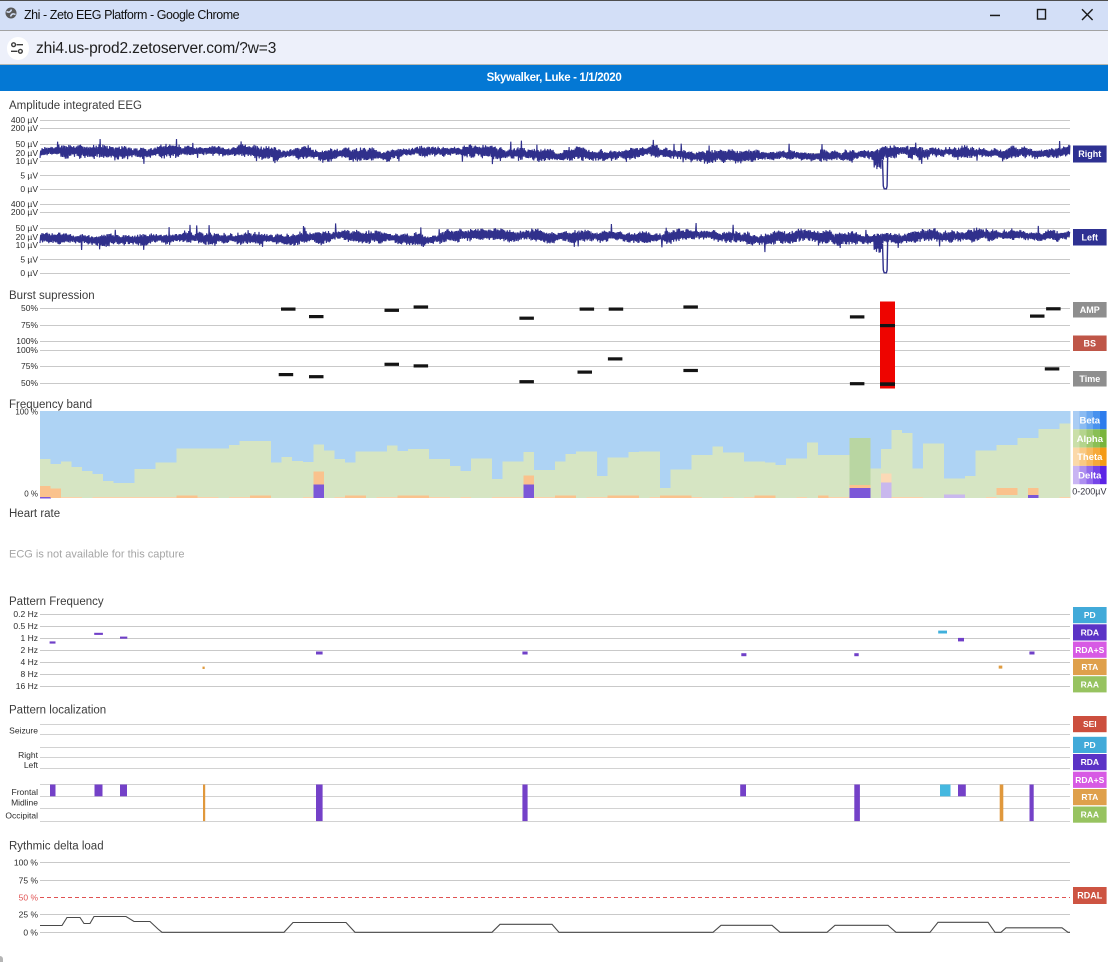 This screenshot has width=1108, height=962. I want to click on svg-text: Seizure, so click(23, 730).